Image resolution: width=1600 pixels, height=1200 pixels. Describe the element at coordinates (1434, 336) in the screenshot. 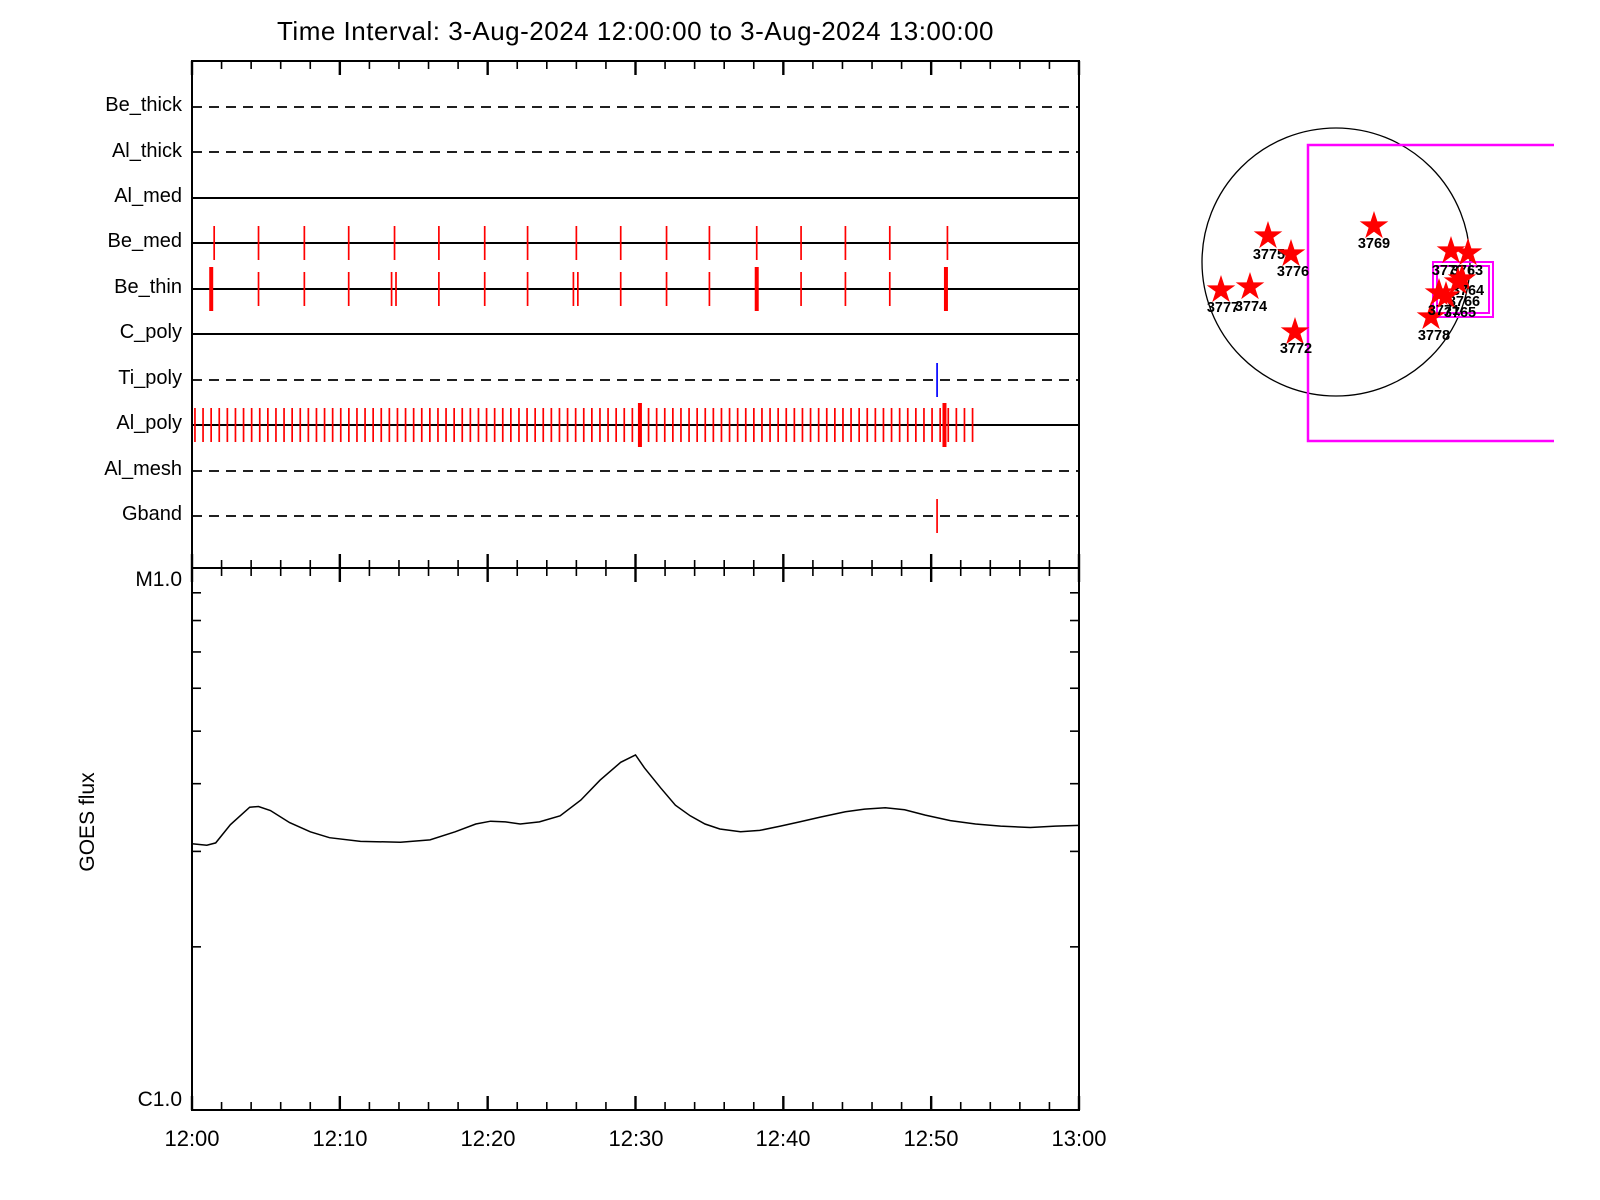

I see `active-region-label-3778: 3778` at that location.